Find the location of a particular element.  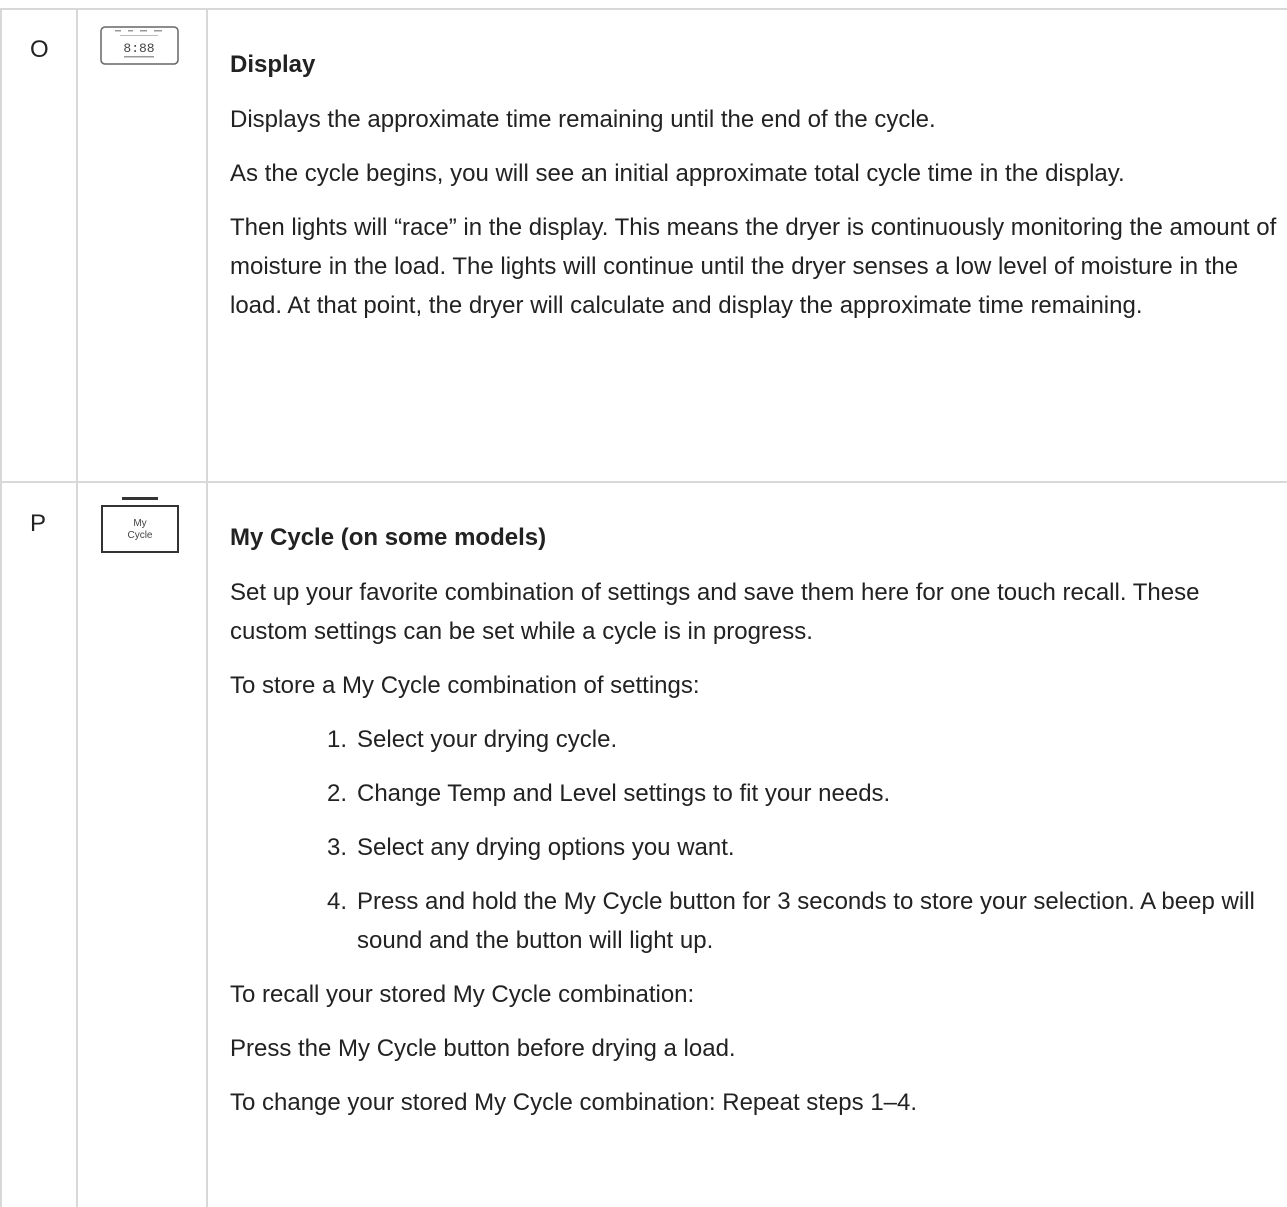

display-panel-icon: 8:88 is located at coordinates (140, 48).